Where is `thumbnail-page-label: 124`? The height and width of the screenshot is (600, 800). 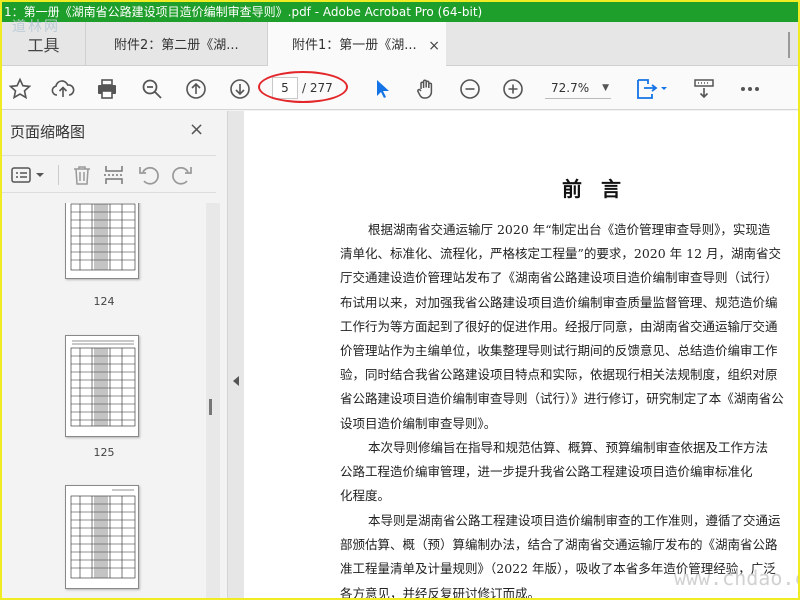 thumbnail-page-label: 124 is located at coordinates (104, 301).